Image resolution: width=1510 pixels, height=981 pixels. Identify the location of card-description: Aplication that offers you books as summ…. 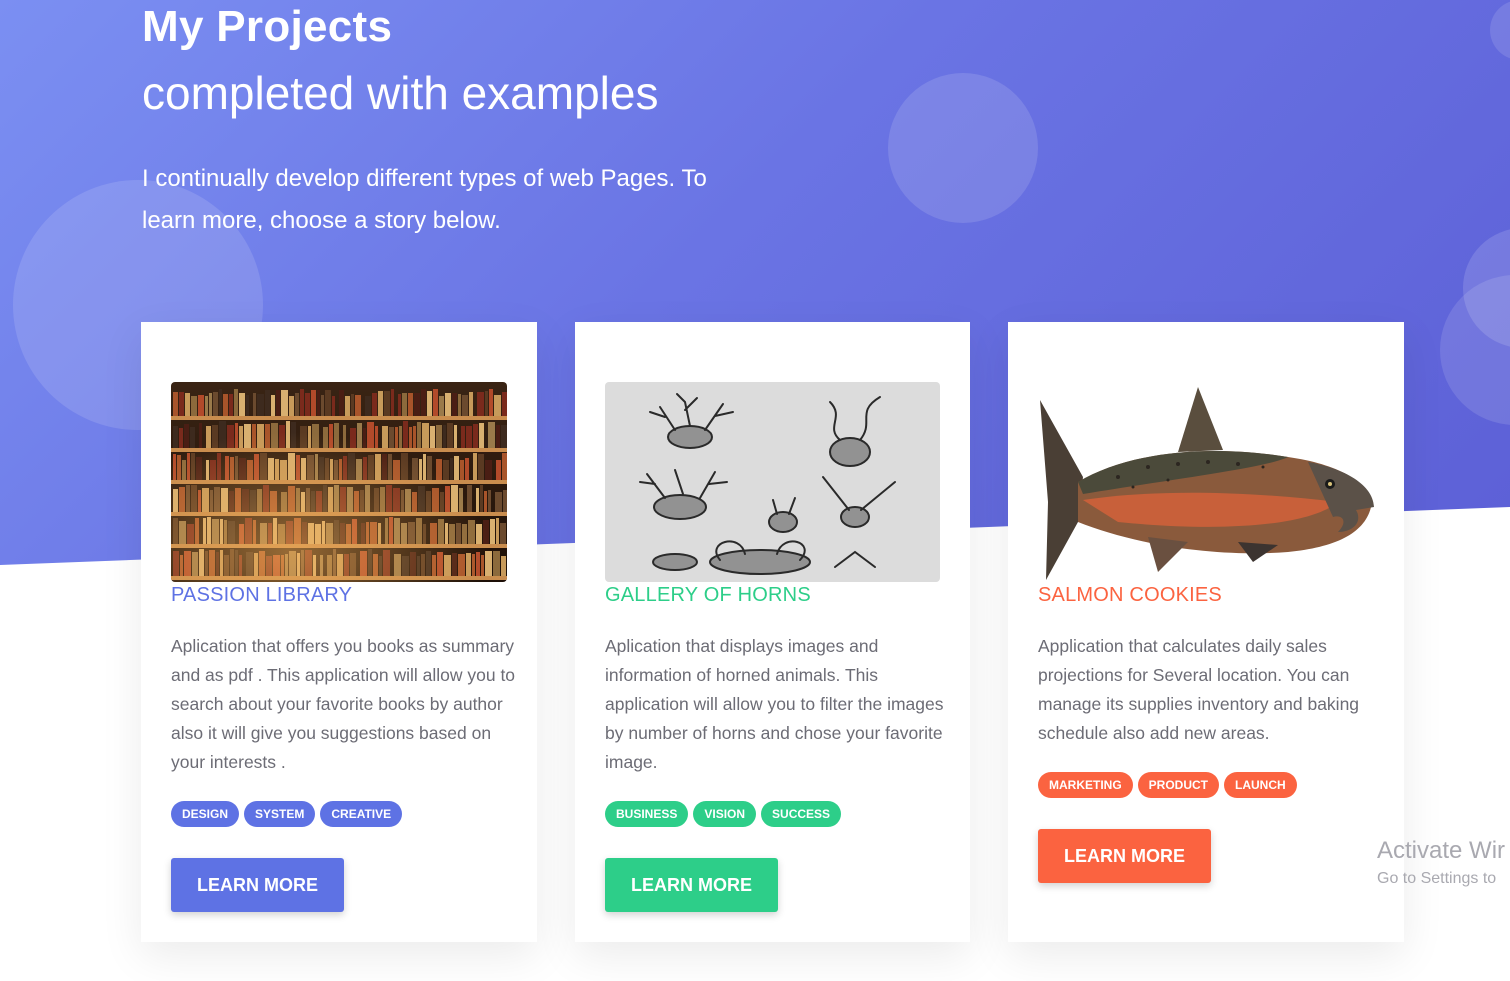
(343, 704).